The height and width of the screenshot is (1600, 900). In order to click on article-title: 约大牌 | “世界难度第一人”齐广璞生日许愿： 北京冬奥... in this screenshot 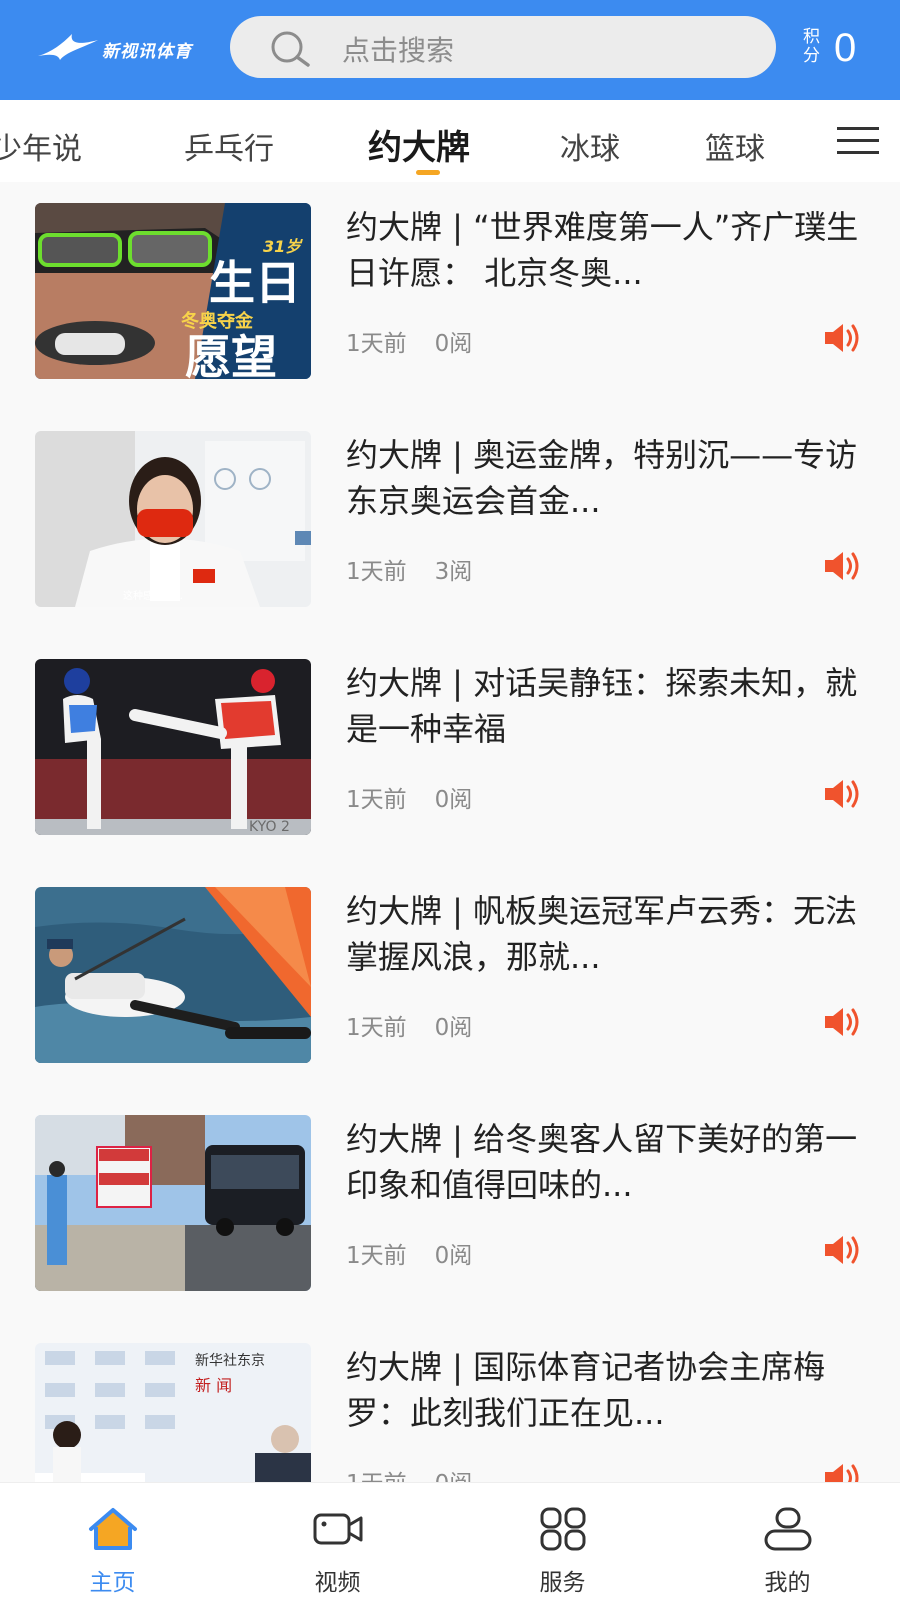, I will do `click(606, 254)`.